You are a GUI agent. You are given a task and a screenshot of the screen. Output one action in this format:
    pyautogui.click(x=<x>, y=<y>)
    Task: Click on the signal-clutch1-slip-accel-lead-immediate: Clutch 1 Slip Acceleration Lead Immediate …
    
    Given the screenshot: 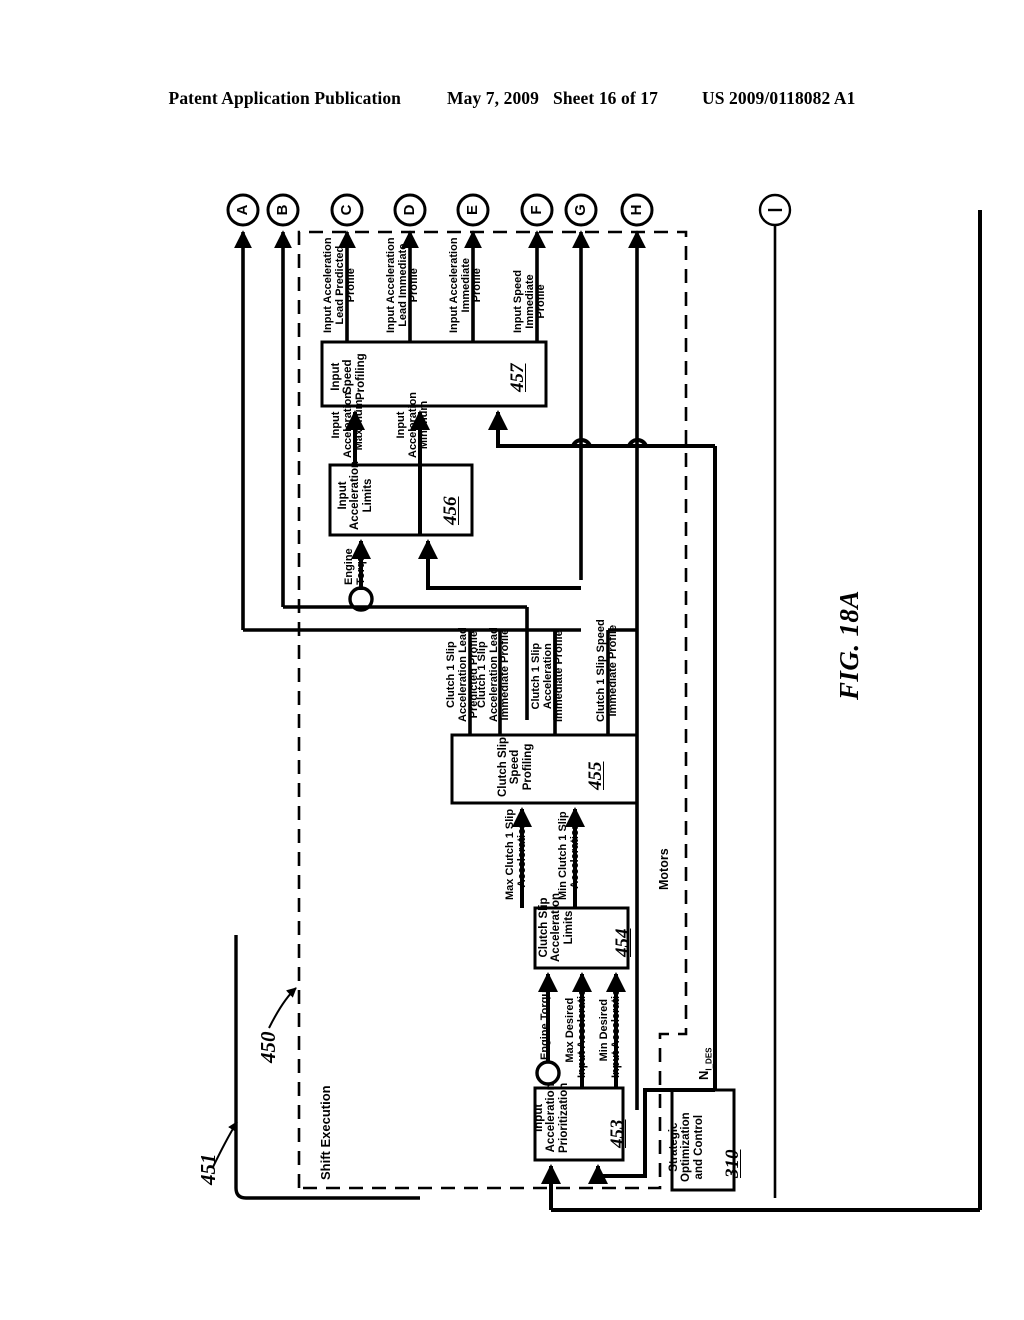 What is the action you would take?
    pyautogui.click(x=493, y=674)
    